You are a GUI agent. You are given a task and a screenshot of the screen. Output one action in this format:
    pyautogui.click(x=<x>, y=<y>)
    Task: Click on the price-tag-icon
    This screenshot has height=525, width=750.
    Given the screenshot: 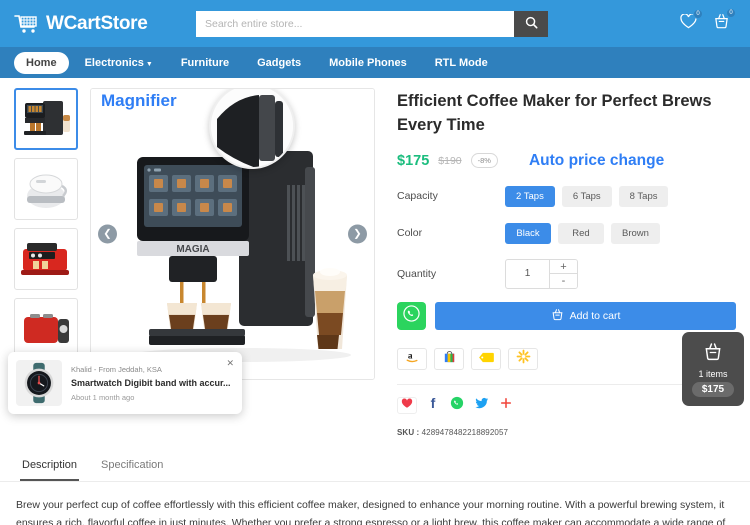 What is the action you would take?
    pyautogui.click(x=486, y=359)
    